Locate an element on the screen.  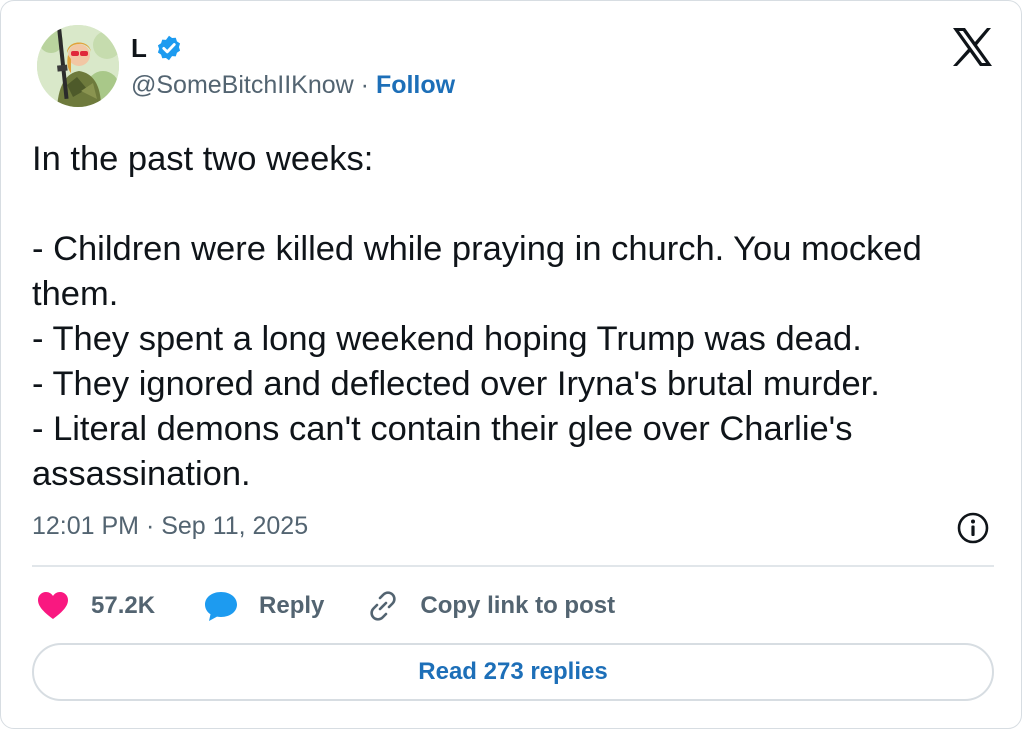
copy-link-button: Copy link to post is located at coordinates (490, 606).